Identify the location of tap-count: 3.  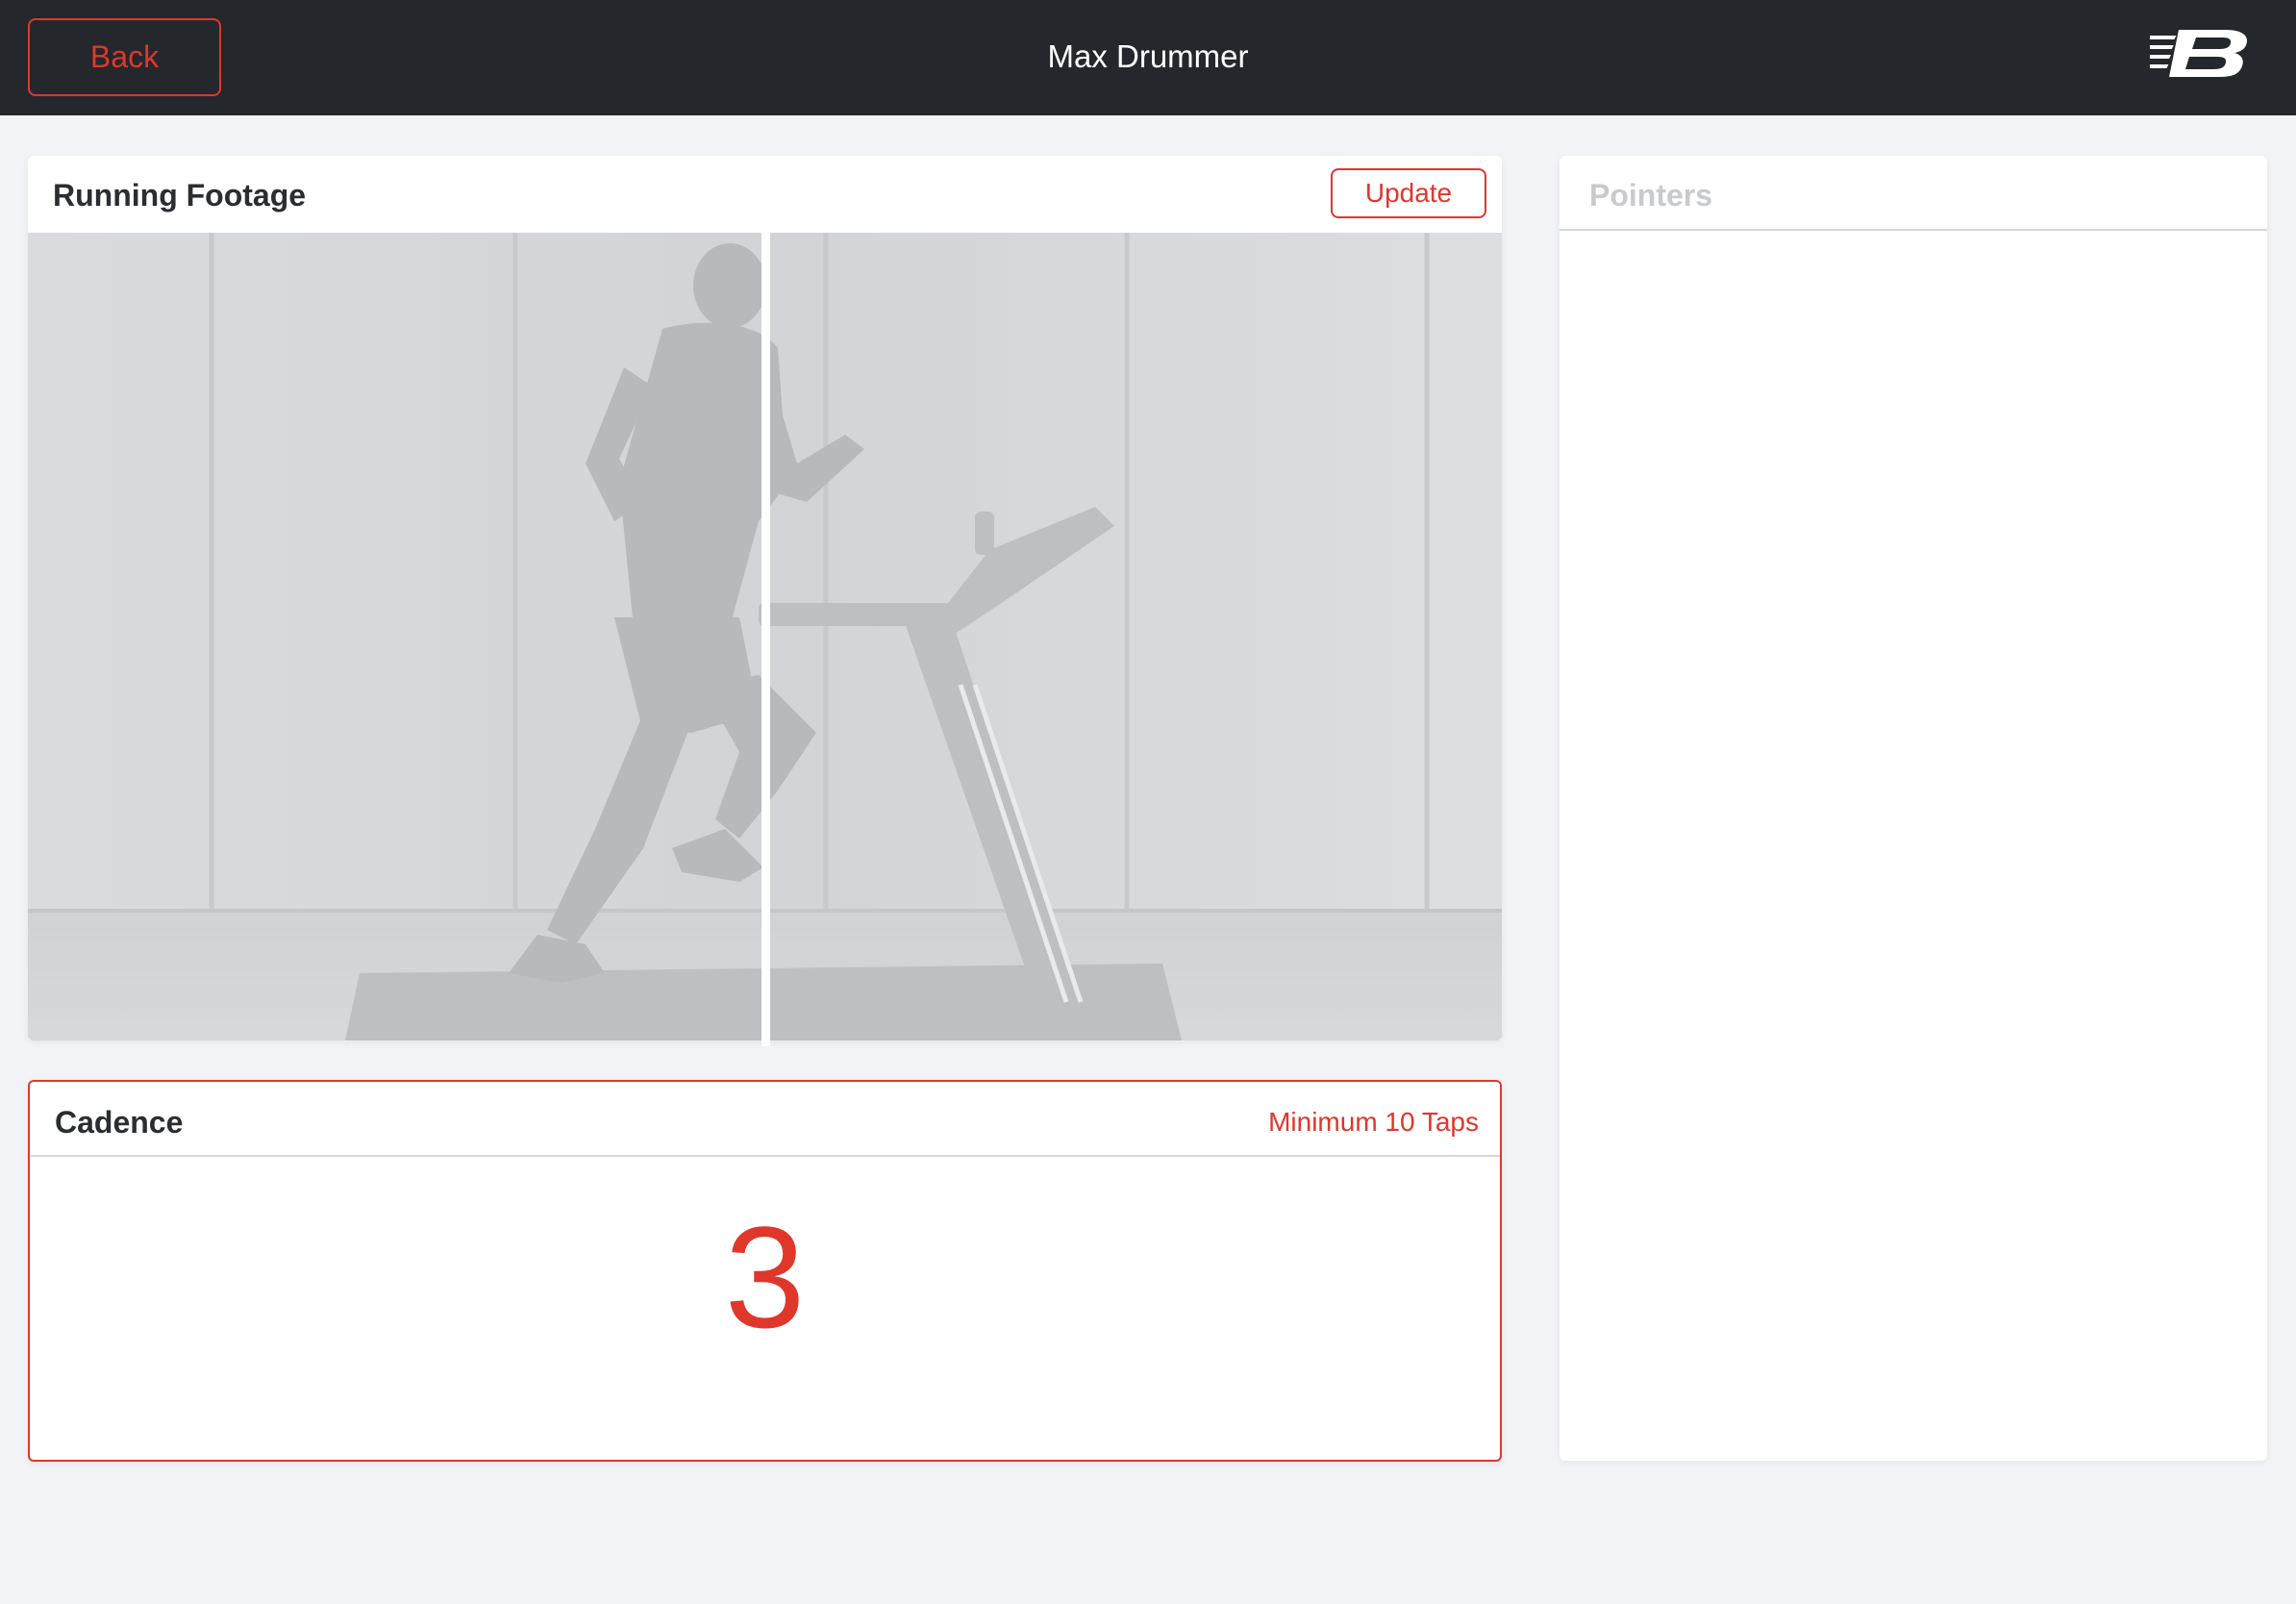
(765, 1277).